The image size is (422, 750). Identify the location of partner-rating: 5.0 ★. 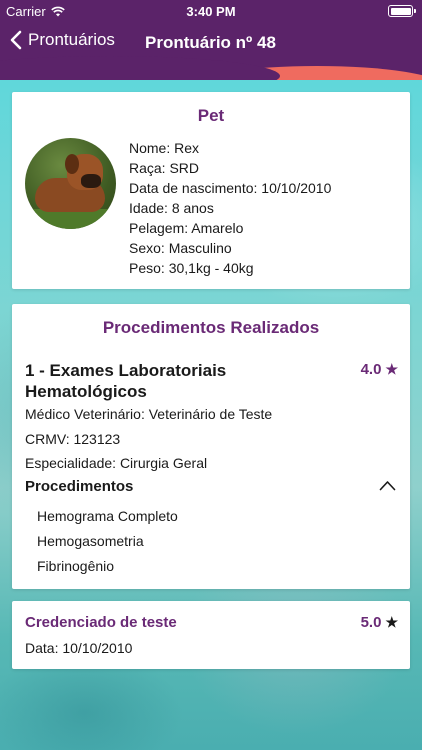
(379, 622).